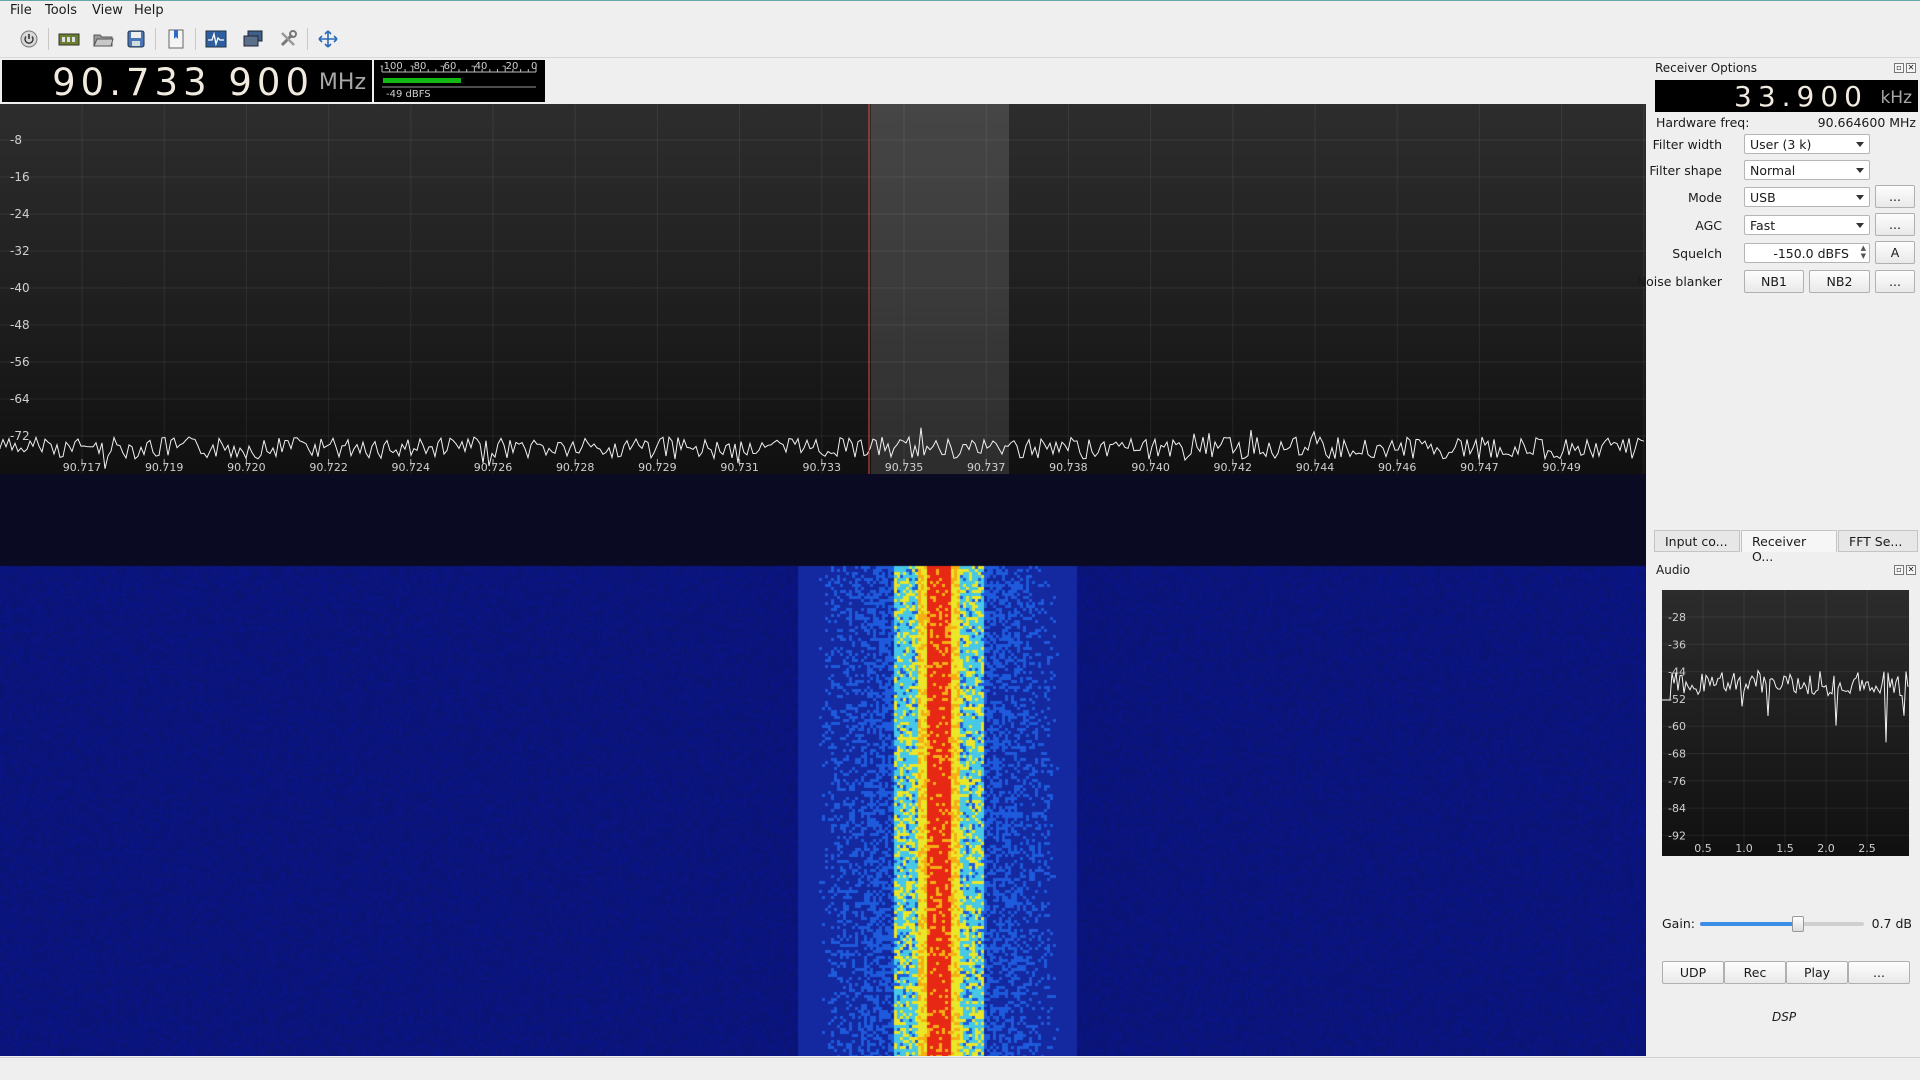  Describe the element at coordinates (904, 467) in the screenshot. I see `spectrum-x-tick: 90.735` at that location.